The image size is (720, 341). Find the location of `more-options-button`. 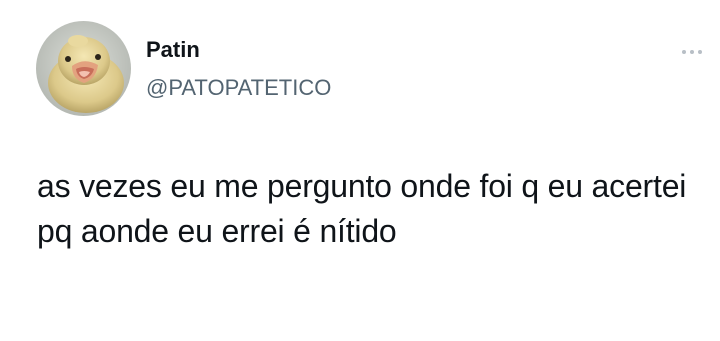

more-options-button is located at coordinates (692, 52).